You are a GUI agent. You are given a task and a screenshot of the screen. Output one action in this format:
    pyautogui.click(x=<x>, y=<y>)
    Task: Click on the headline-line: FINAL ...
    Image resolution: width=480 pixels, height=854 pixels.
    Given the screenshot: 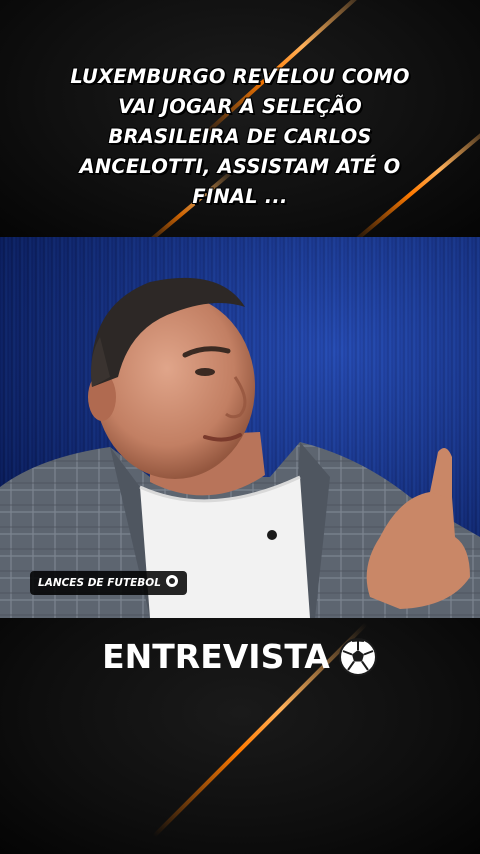 What is the action you would take?
    pyautogui.click(x=240, y=196)
    